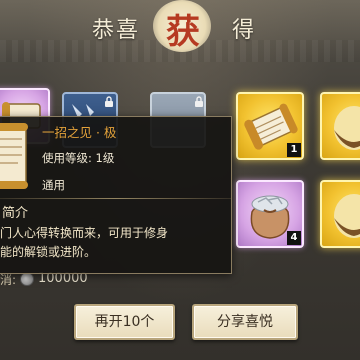  Describe the element at coordinates (79, 132) in the screenshot. I see `item-name: 一招之见 · 极` at that location.